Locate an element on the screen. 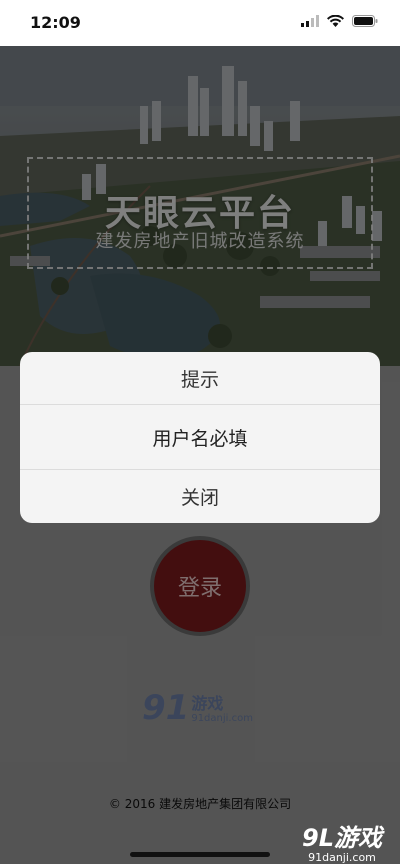  corner-watermark: 9L游戏 91danji.com is located at coordinates (342, 841).